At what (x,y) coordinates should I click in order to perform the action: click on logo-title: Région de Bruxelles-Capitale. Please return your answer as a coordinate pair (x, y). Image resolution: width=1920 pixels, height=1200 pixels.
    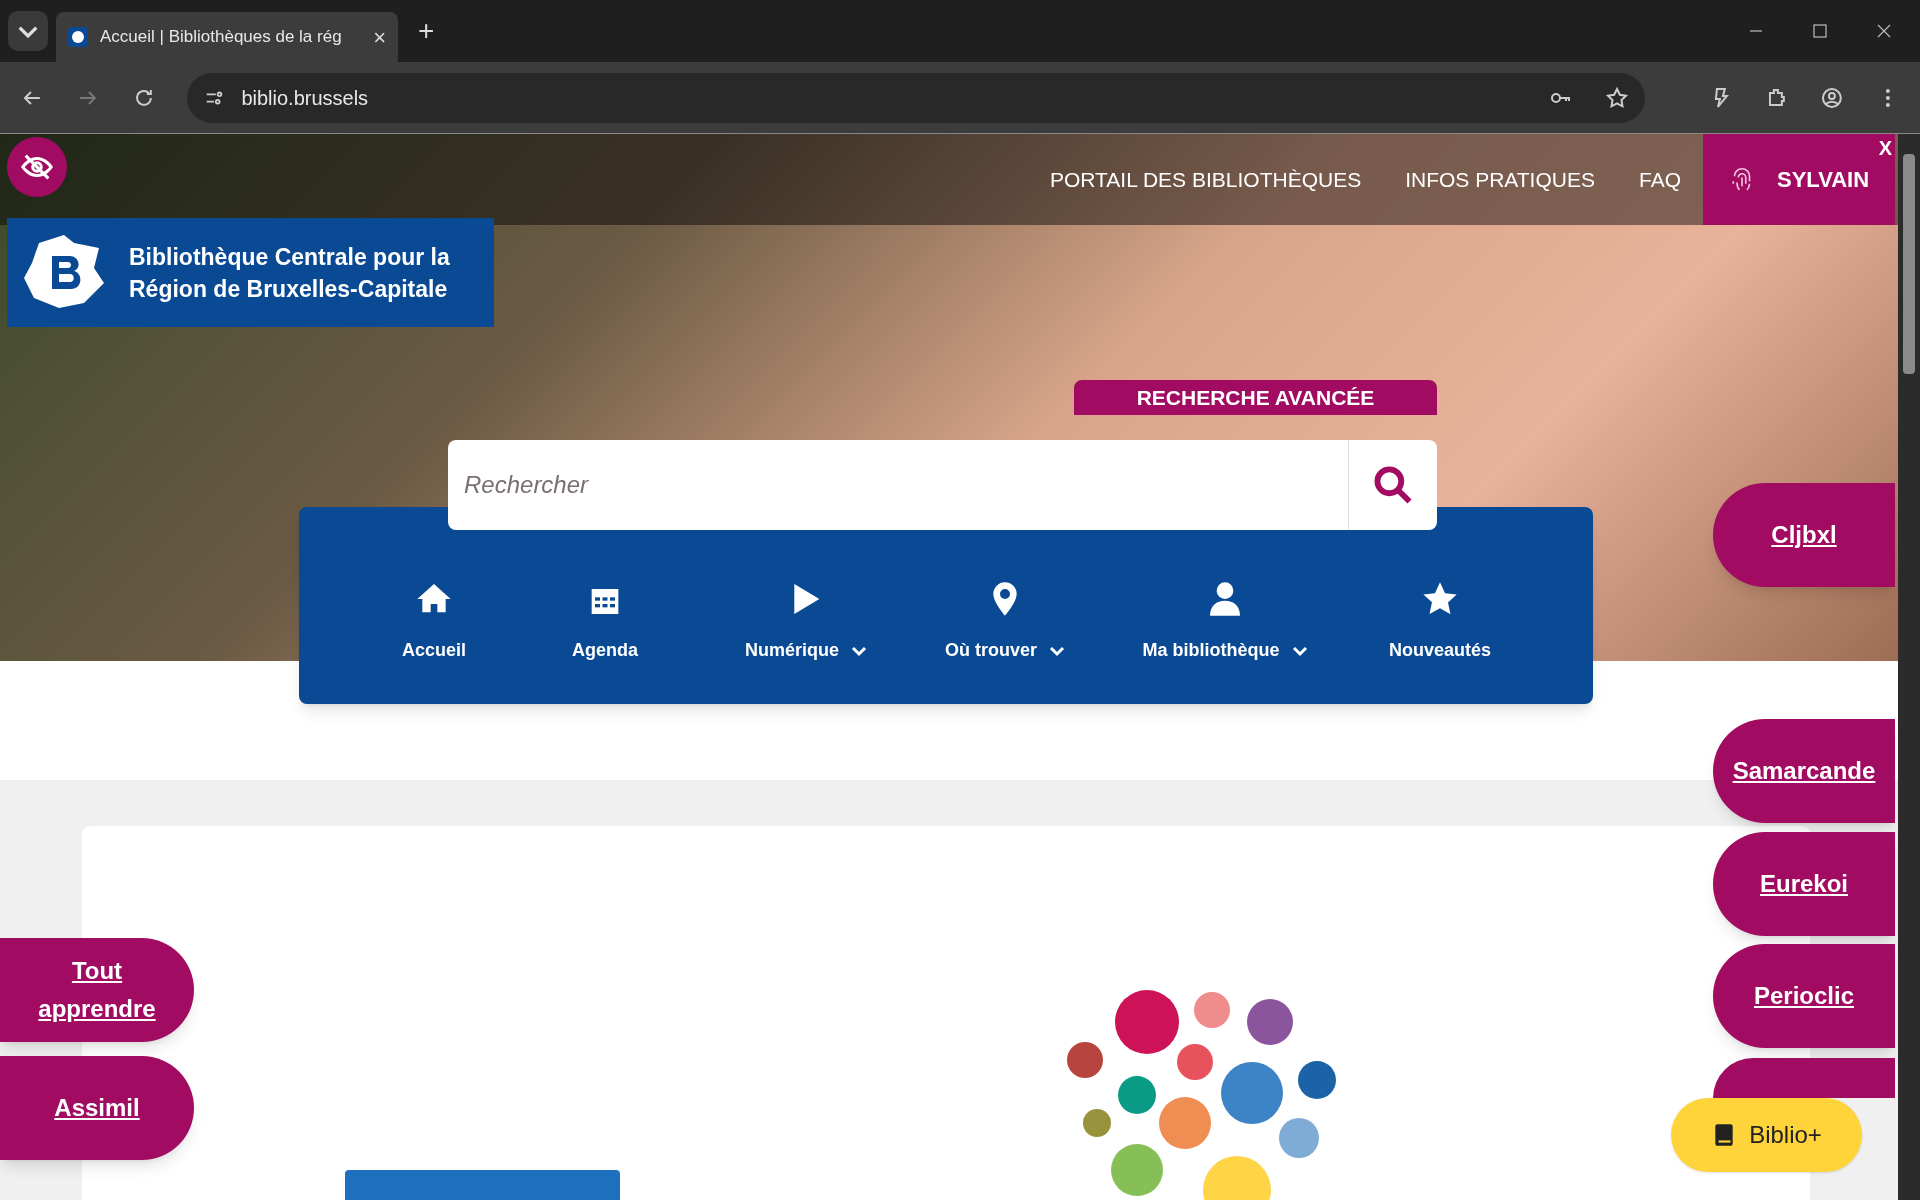
    Looking at the image, I should click on (289, 289).